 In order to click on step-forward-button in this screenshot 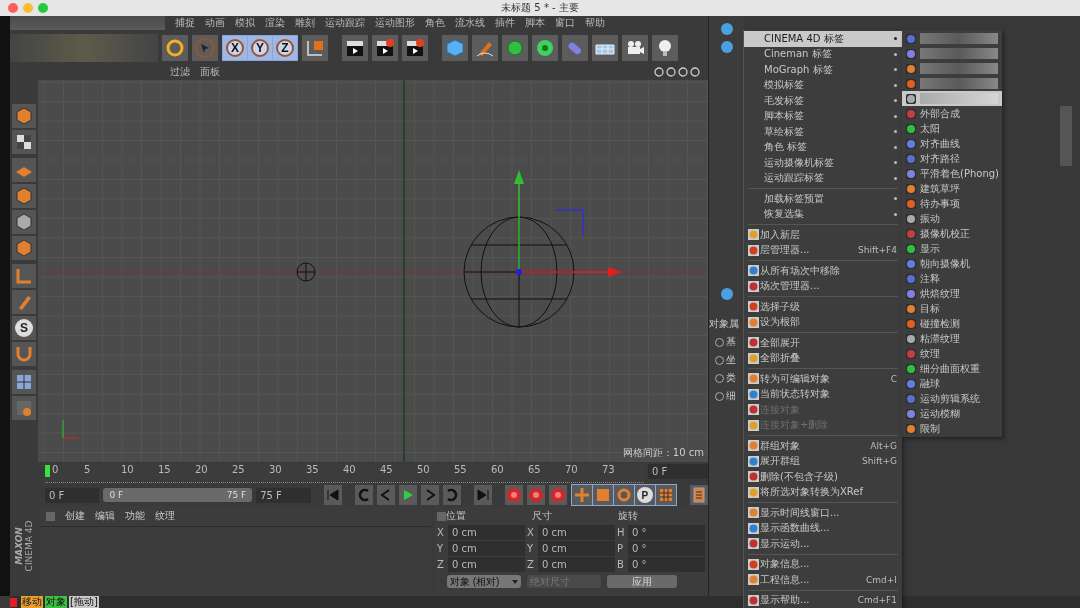, I will do `click(429, 495)`.